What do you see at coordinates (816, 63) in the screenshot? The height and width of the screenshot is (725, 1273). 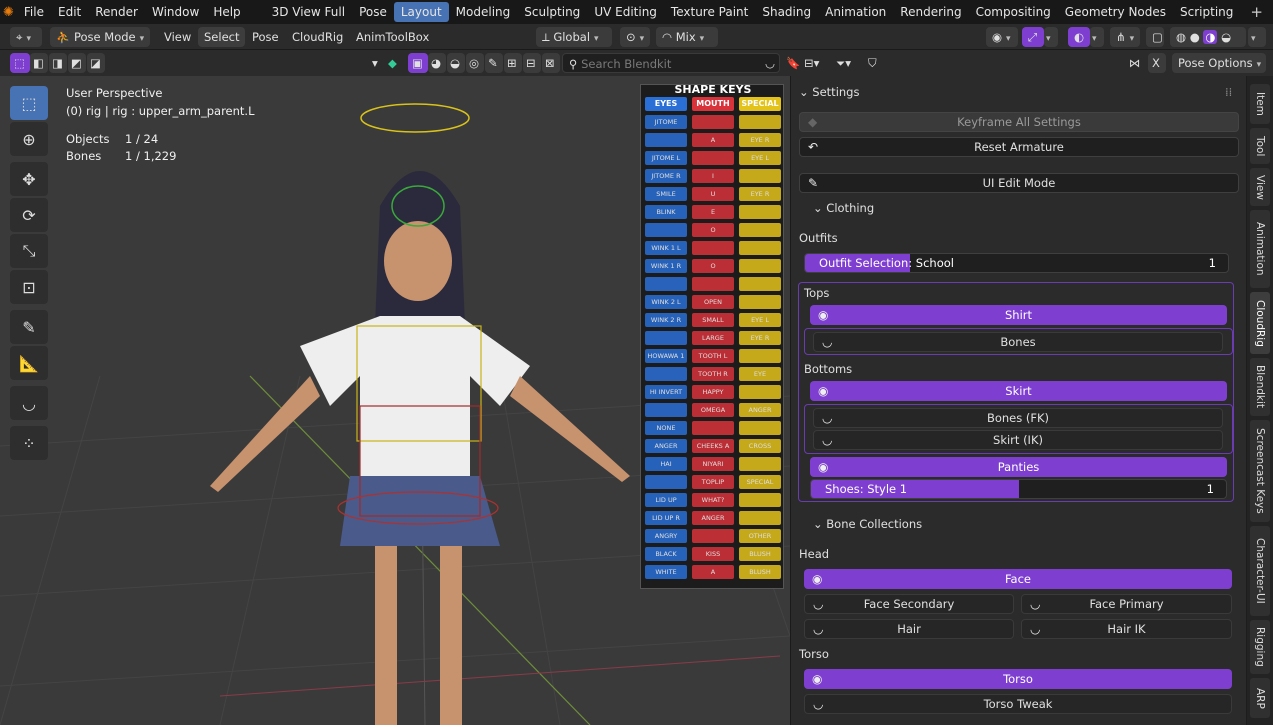 I see `sort-dropdown-icon: ⊟▾` at bounding box center [816, 63].